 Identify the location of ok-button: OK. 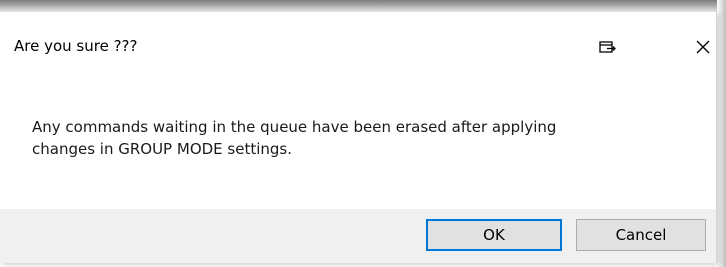
(494, 235).